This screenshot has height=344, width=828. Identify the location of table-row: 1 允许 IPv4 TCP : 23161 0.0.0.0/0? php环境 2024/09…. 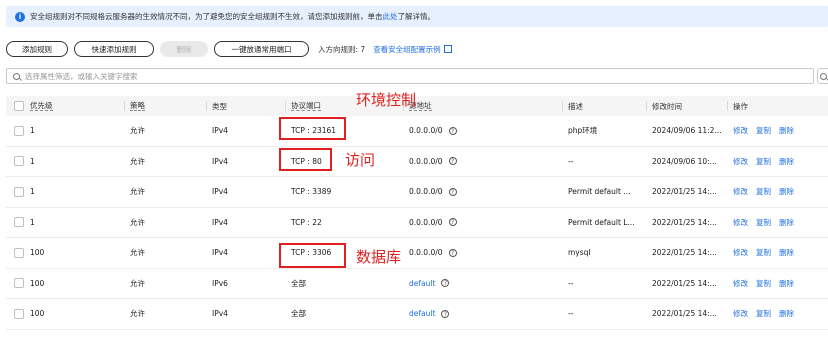
(417, 131).